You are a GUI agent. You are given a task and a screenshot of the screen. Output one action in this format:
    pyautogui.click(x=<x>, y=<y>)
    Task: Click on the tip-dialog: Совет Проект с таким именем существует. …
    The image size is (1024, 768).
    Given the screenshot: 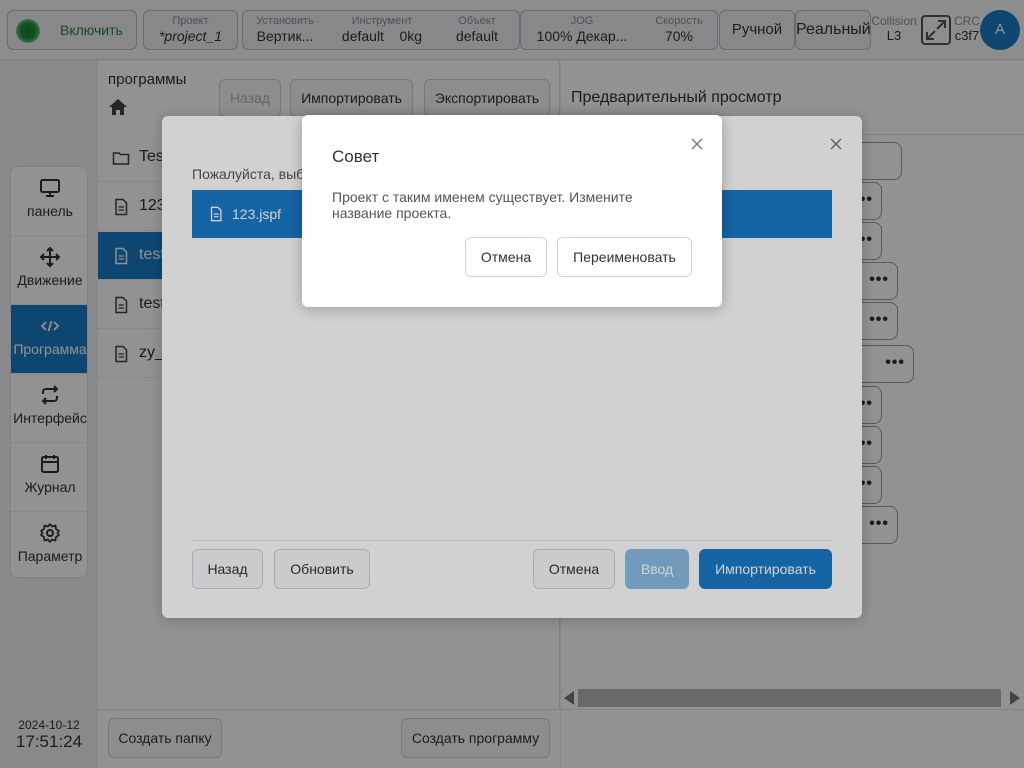 What is the action you would take?
    pyautogui.click(x=512, y=211)
    